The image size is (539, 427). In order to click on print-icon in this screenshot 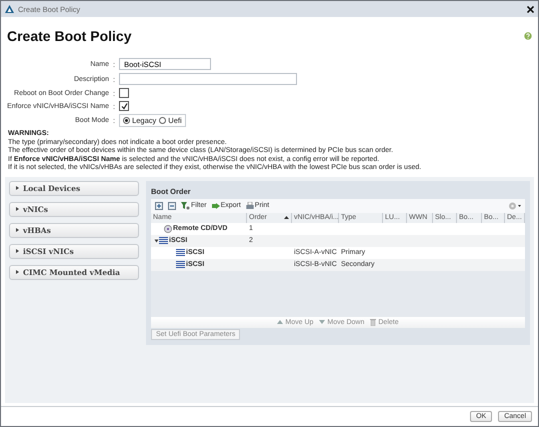, I will do `click(250, 206)`.